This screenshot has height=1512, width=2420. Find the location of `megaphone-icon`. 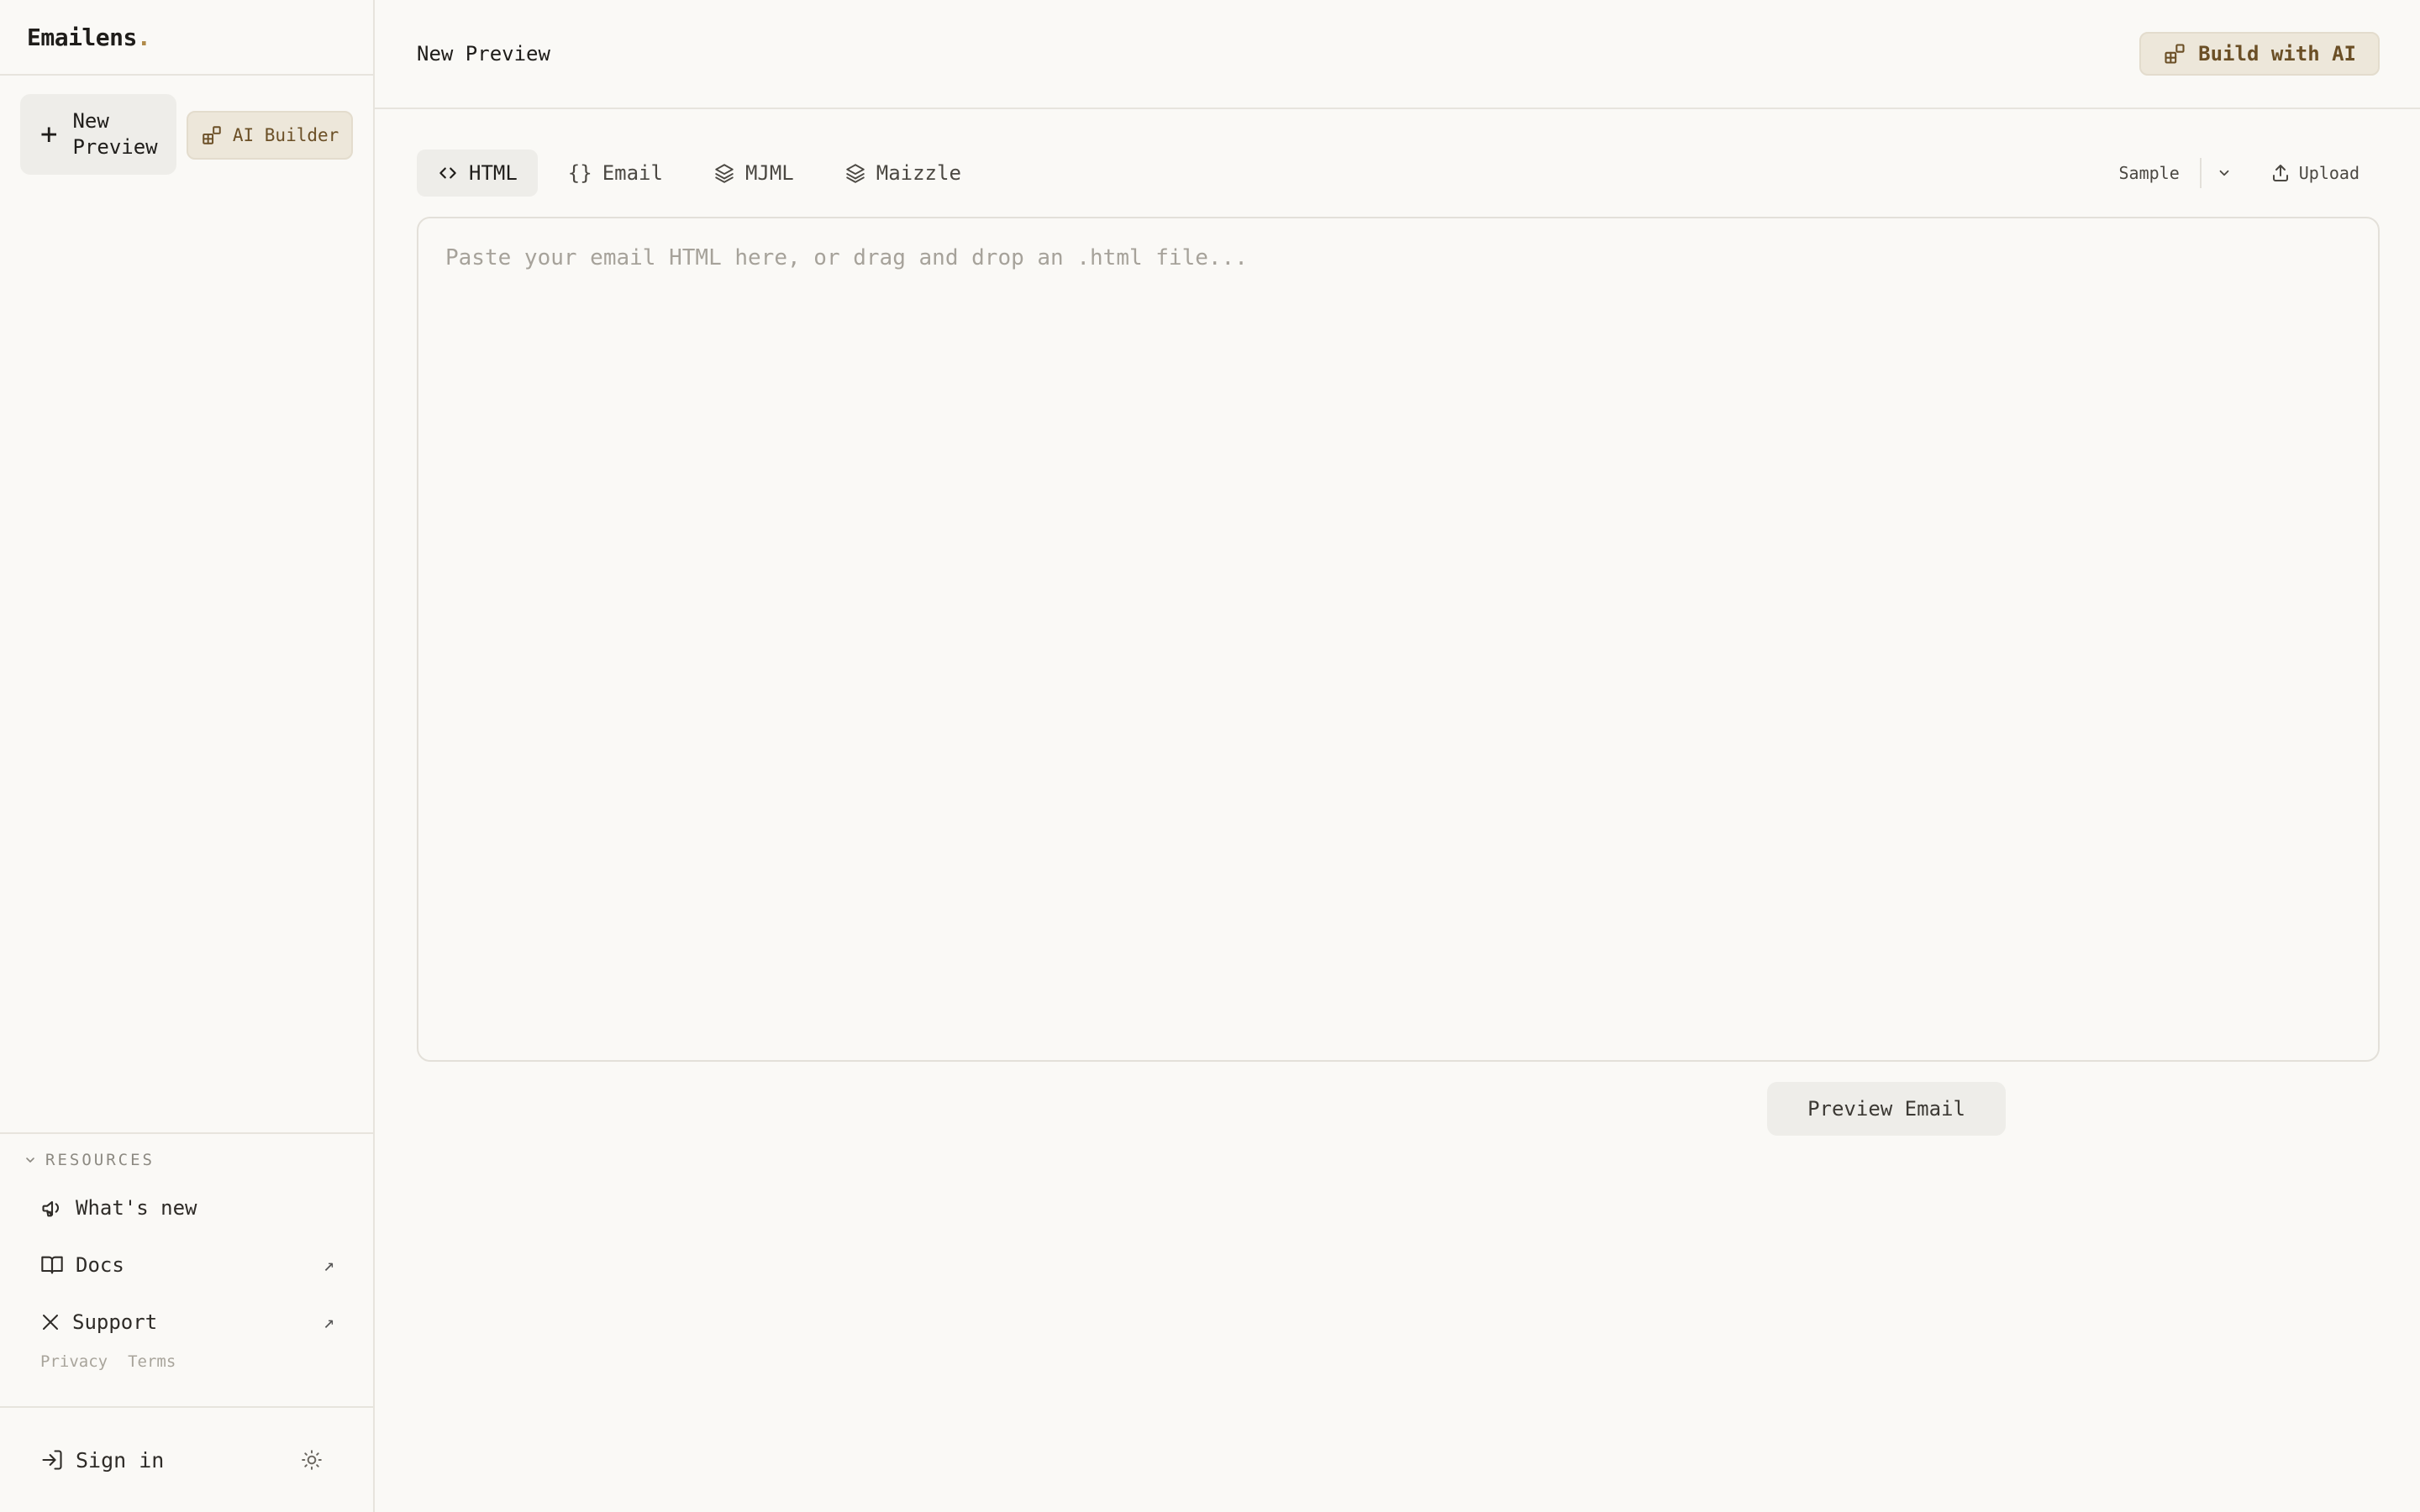

megaphone-icon is located at coordinates (52, 1208).